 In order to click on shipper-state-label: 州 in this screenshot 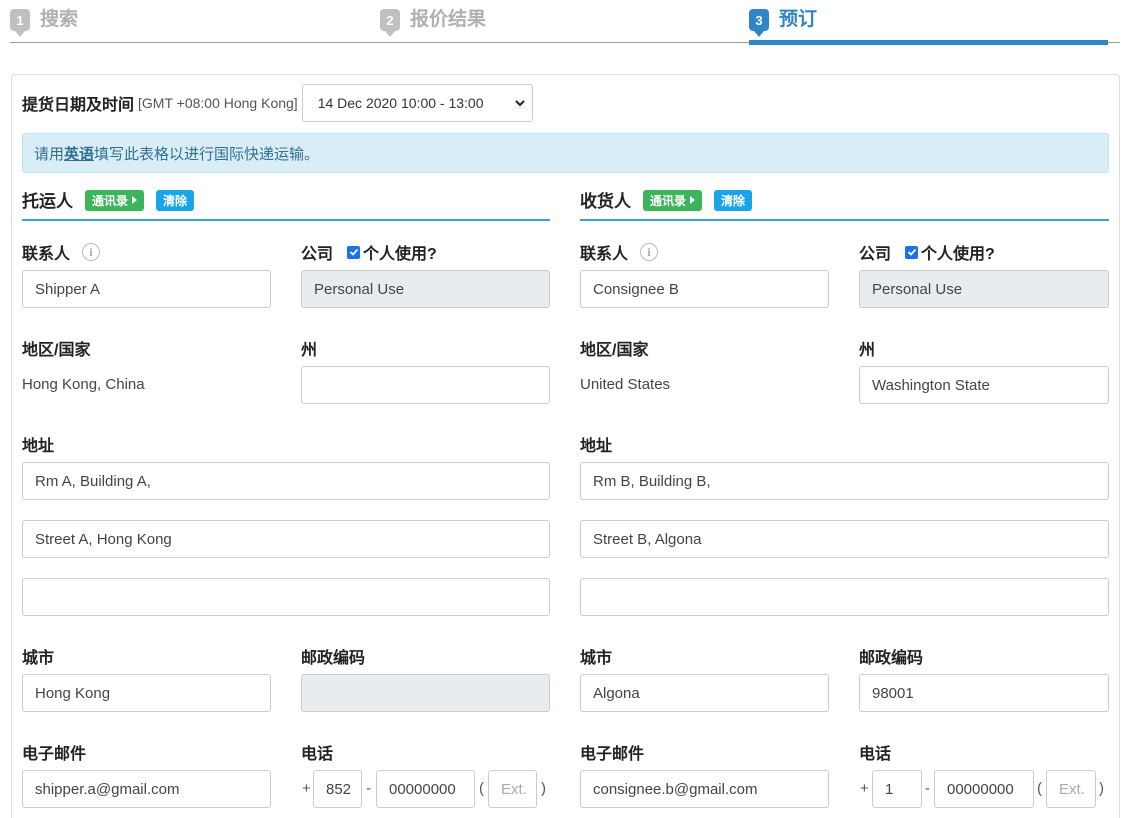, I will do `click(309, 350)`.